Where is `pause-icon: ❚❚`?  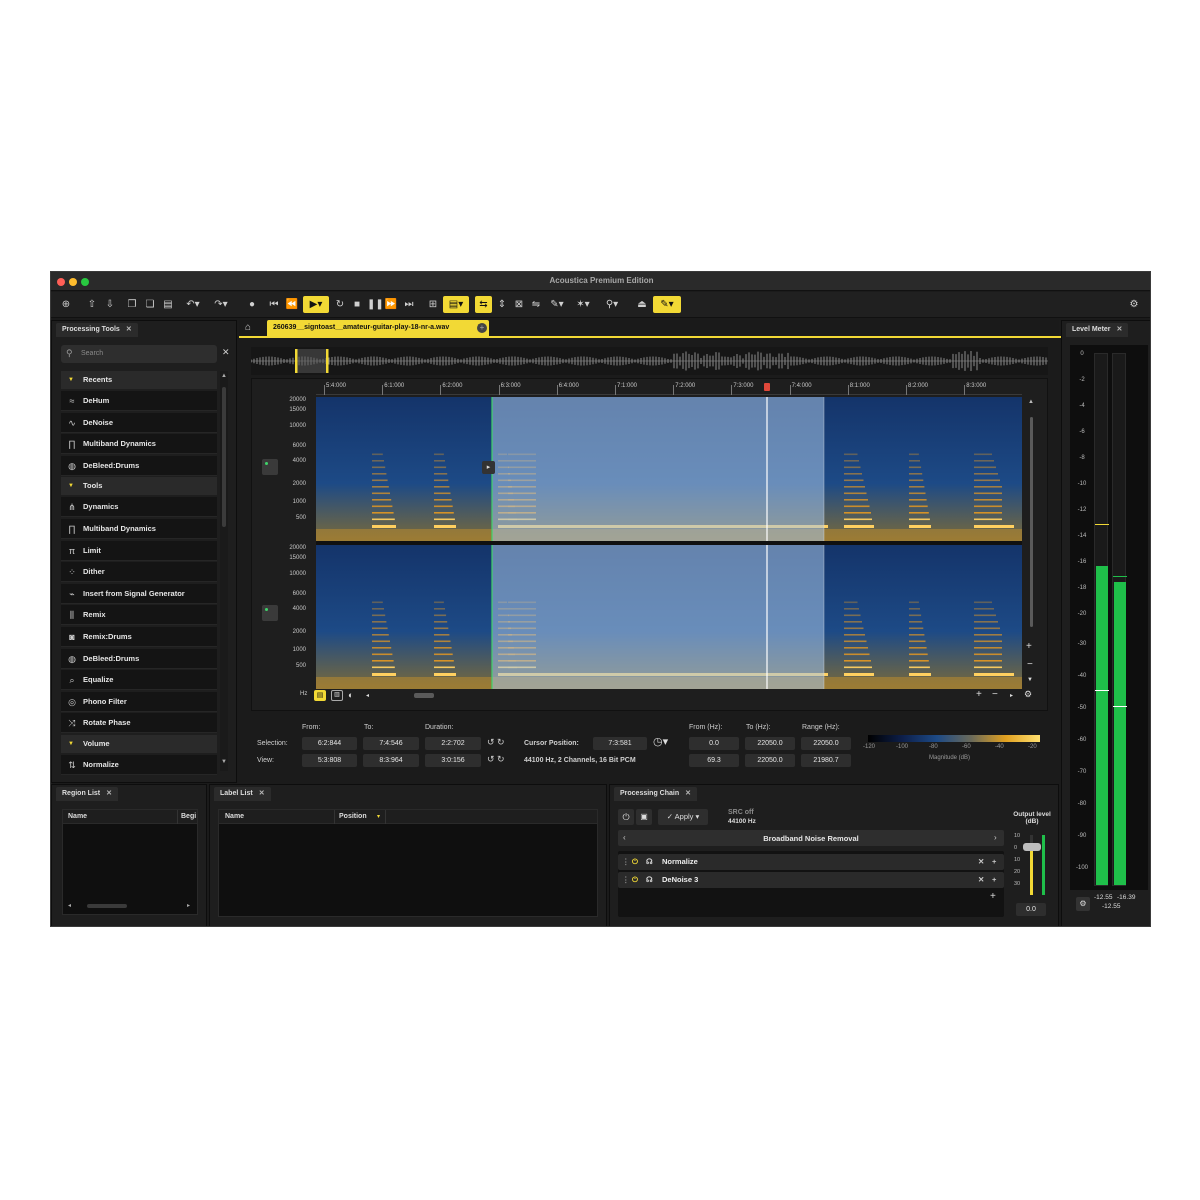
pause-icon: ❚❚ is located at coordinates (375, 304).